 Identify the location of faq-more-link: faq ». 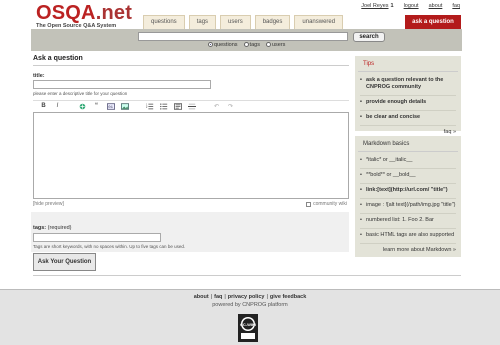
(408, 130).